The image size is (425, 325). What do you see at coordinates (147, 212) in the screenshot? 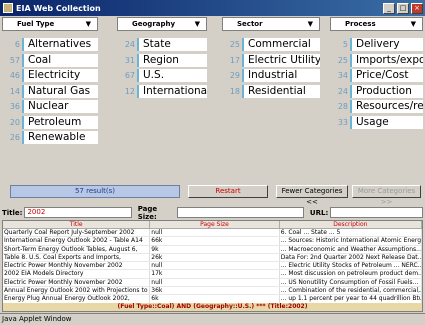
I see `page-size-label: Page Size:` at bounding box center [147, 212].